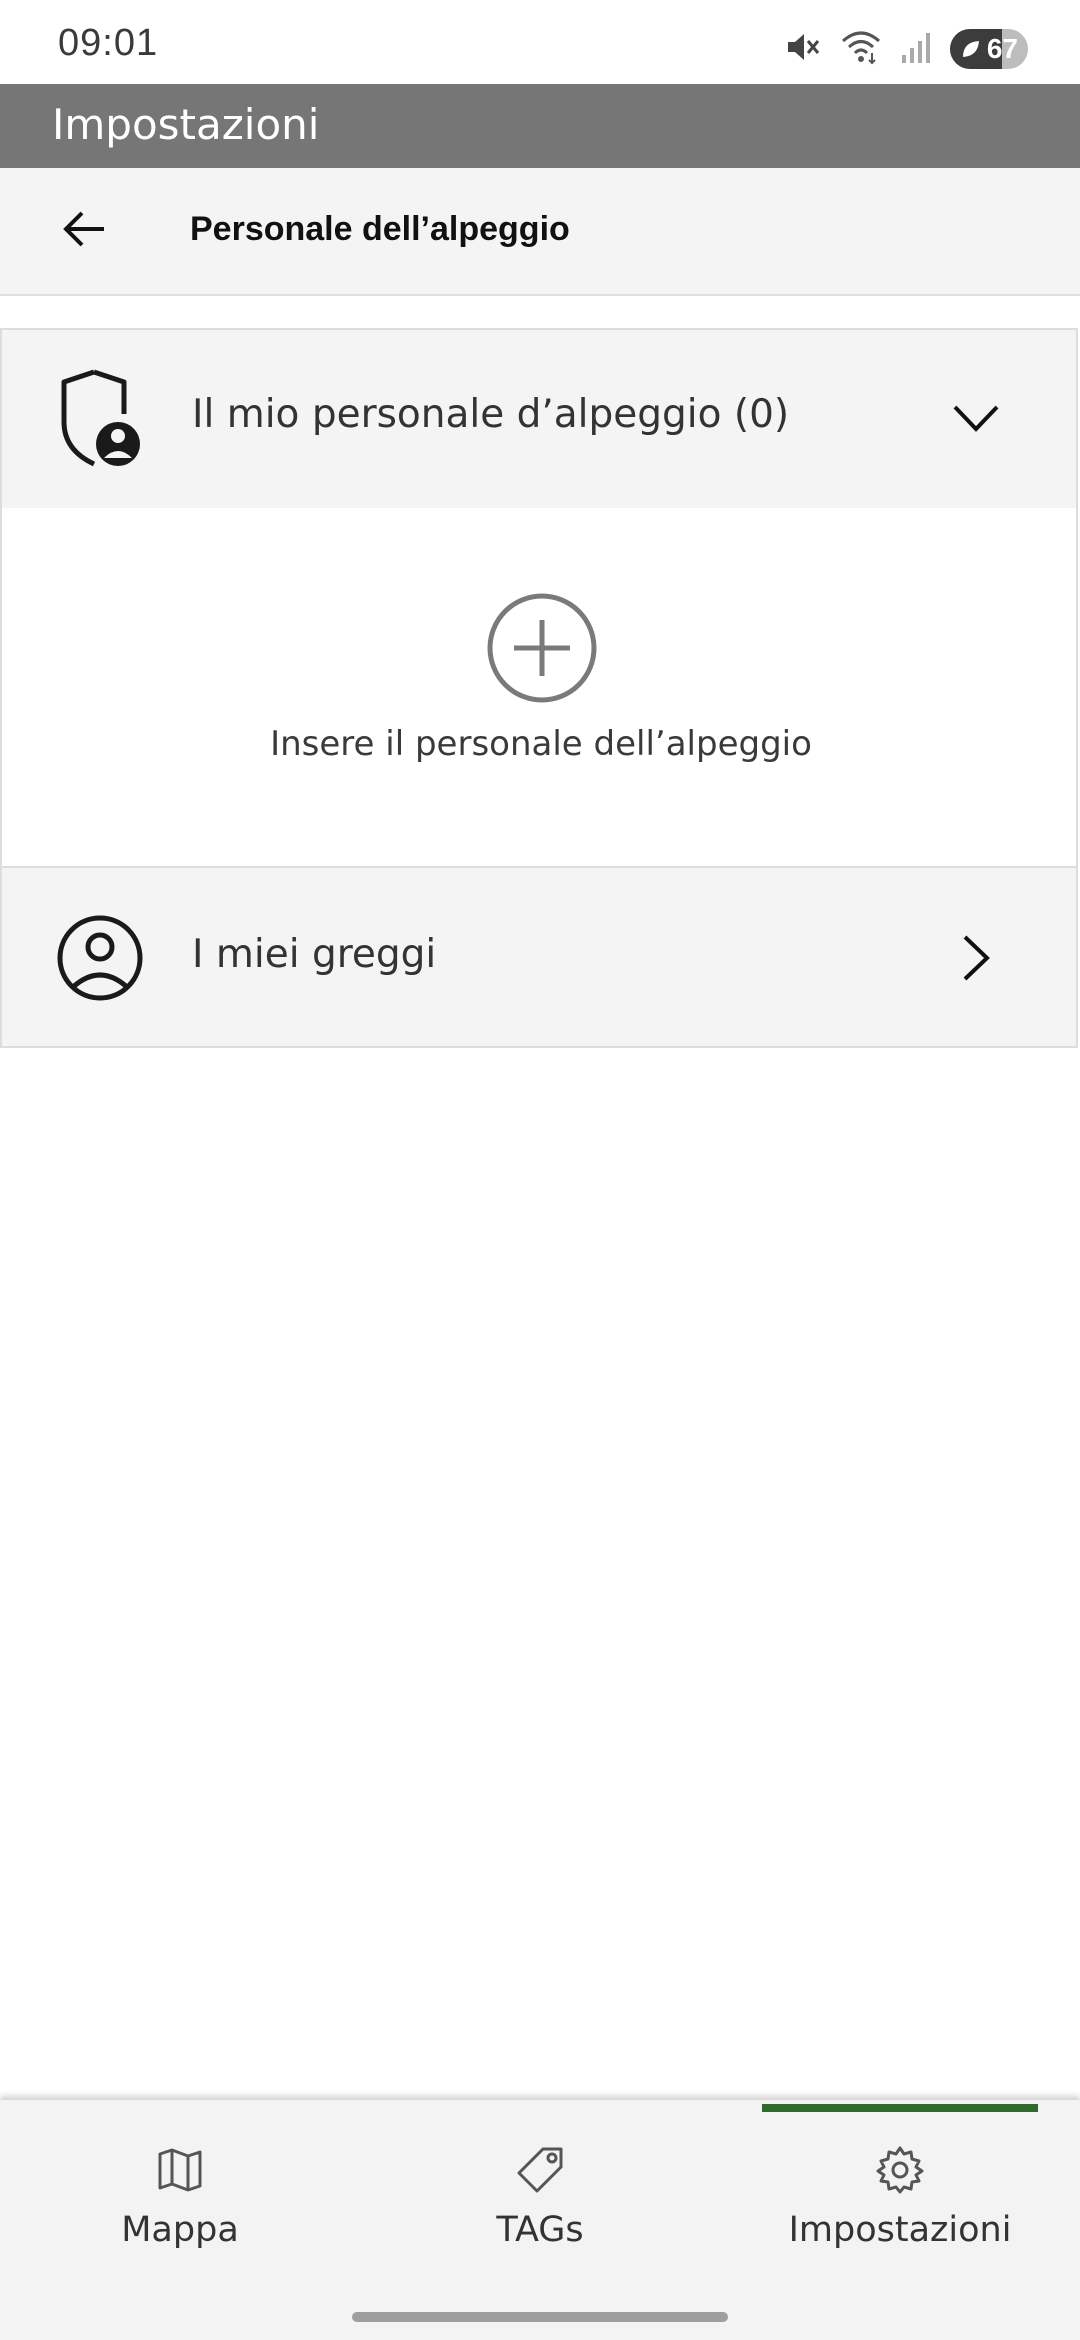 The image size is (1080, 2340). I want to click on status-time: 09:01, so click(108, 43).